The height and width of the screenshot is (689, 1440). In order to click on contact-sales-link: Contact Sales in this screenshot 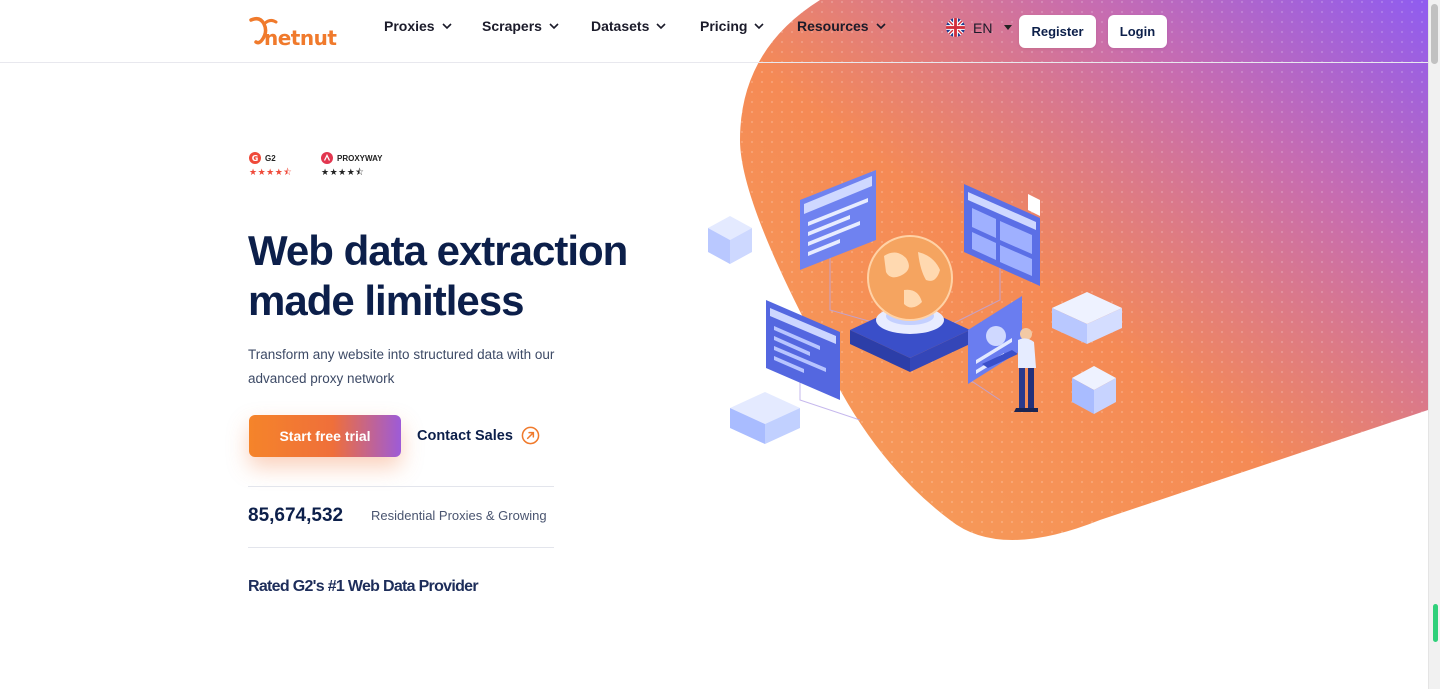, I will do `click(478, 435)`.